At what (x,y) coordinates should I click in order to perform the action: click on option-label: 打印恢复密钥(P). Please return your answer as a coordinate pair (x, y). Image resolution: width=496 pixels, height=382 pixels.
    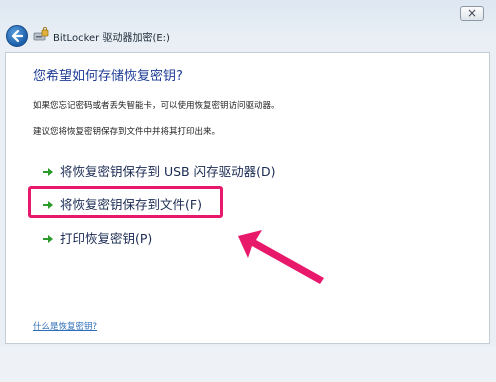
    Looking at the image, I should click on (106, 238).